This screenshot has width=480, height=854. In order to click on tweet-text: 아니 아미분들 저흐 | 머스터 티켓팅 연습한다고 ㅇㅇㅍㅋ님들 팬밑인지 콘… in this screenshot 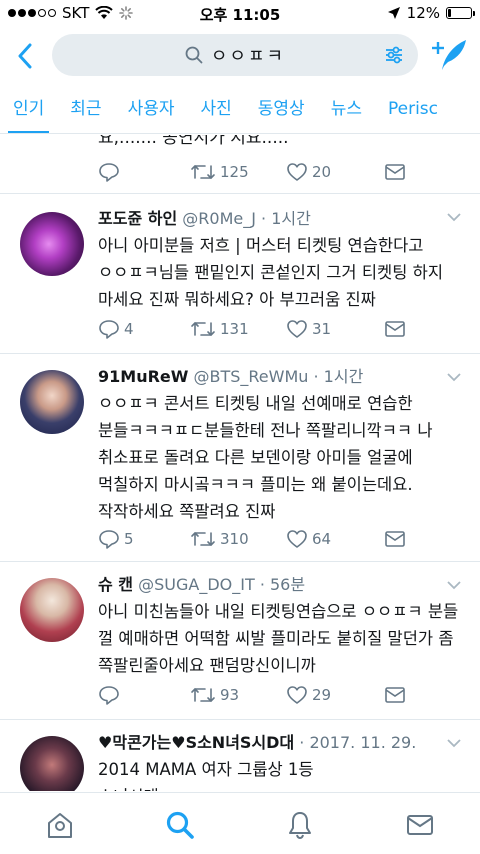, I will do `click(271, 272)`.